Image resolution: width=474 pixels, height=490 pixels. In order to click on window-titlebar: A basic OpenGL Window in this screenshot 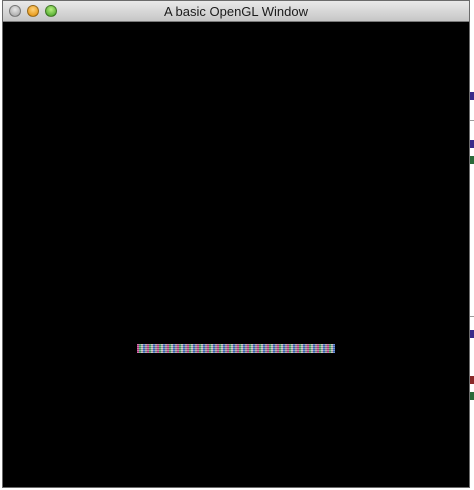, I will do `click(236, 11)`.